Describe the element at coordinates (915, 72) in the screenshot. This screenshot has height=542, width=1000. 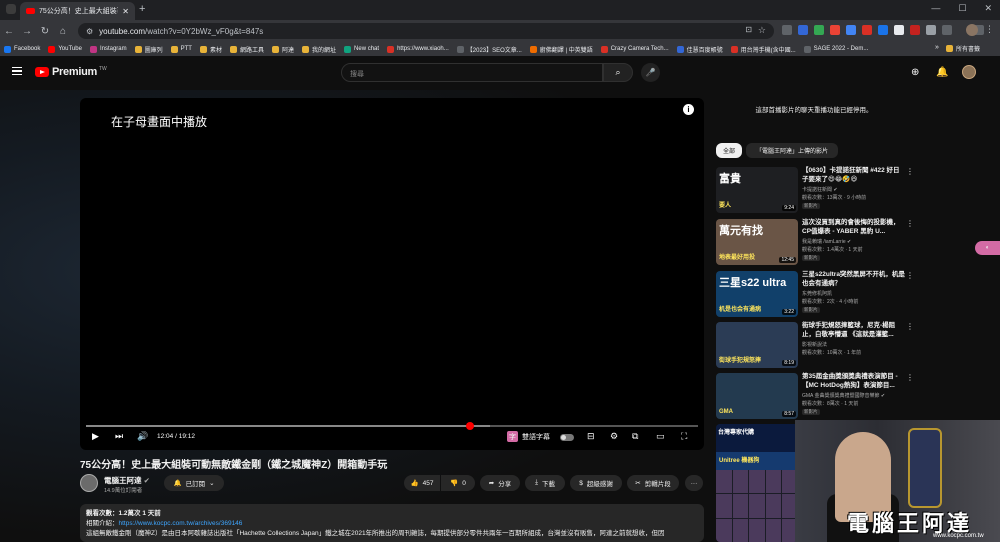
I see `create-video-icon: ⊕` at that location.